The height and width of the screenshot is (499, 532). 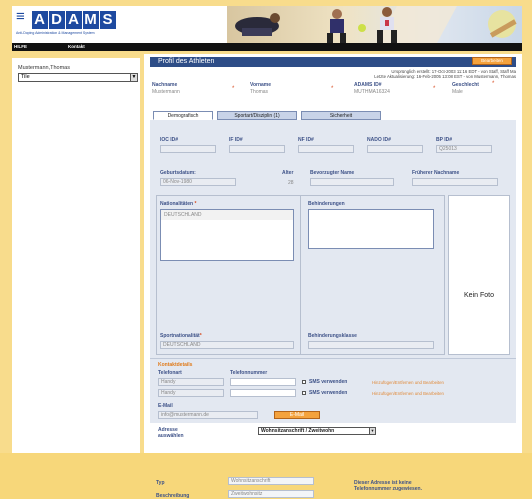 I want to click on tab-security: Sicherheit, so click(x=341, y=115).